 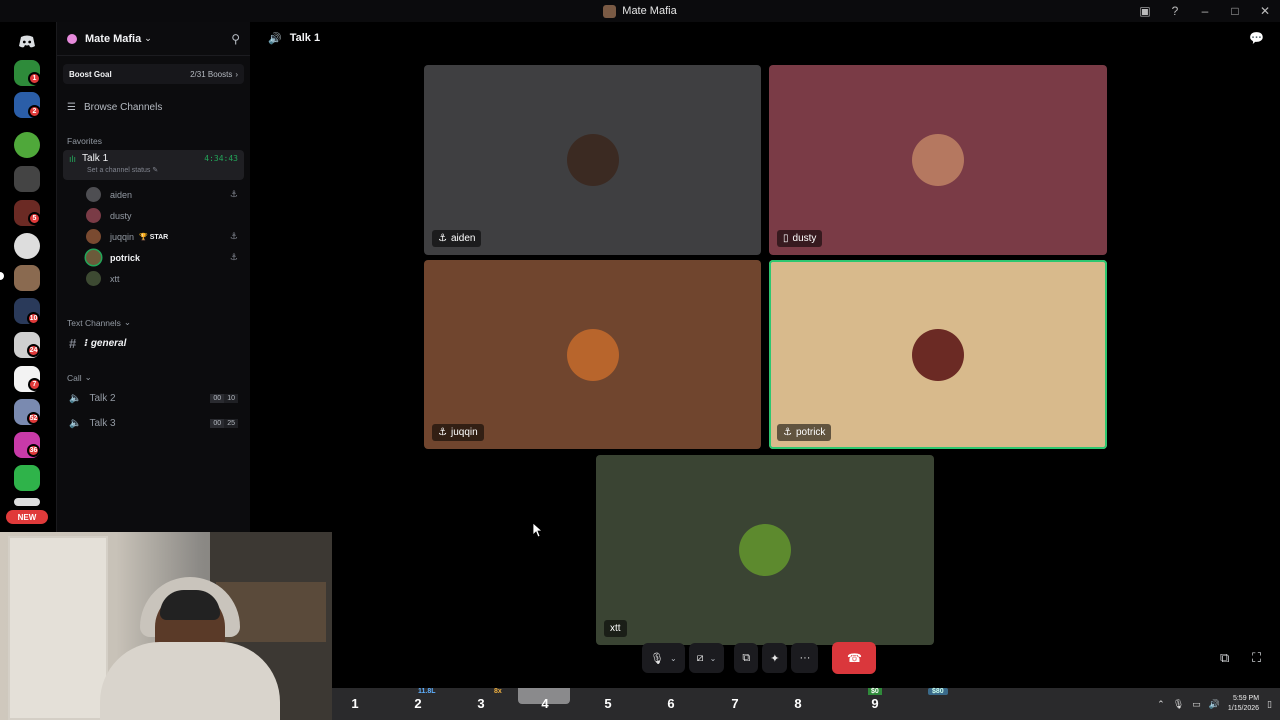 What do you see at coordinates (854, 658) in the screenshot?
I see `disconnect-button: ☎` at bounding box center [854, 658].